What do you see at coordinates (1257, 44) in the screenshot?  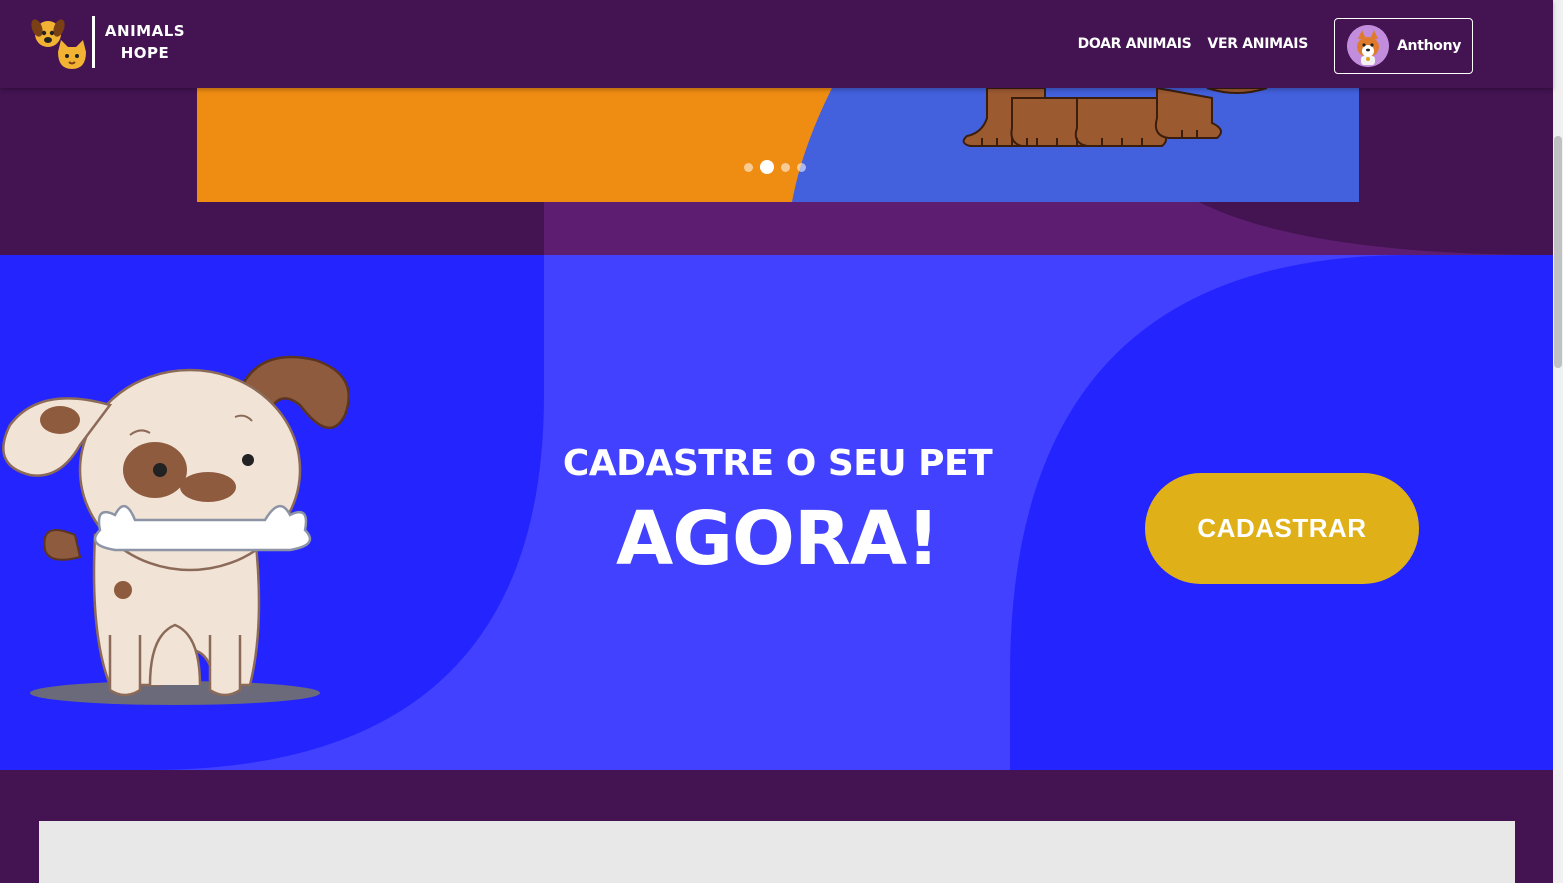 I see `nav-link-ver-animais: VER ANIMAIS` at bounding box center [1257, 44].